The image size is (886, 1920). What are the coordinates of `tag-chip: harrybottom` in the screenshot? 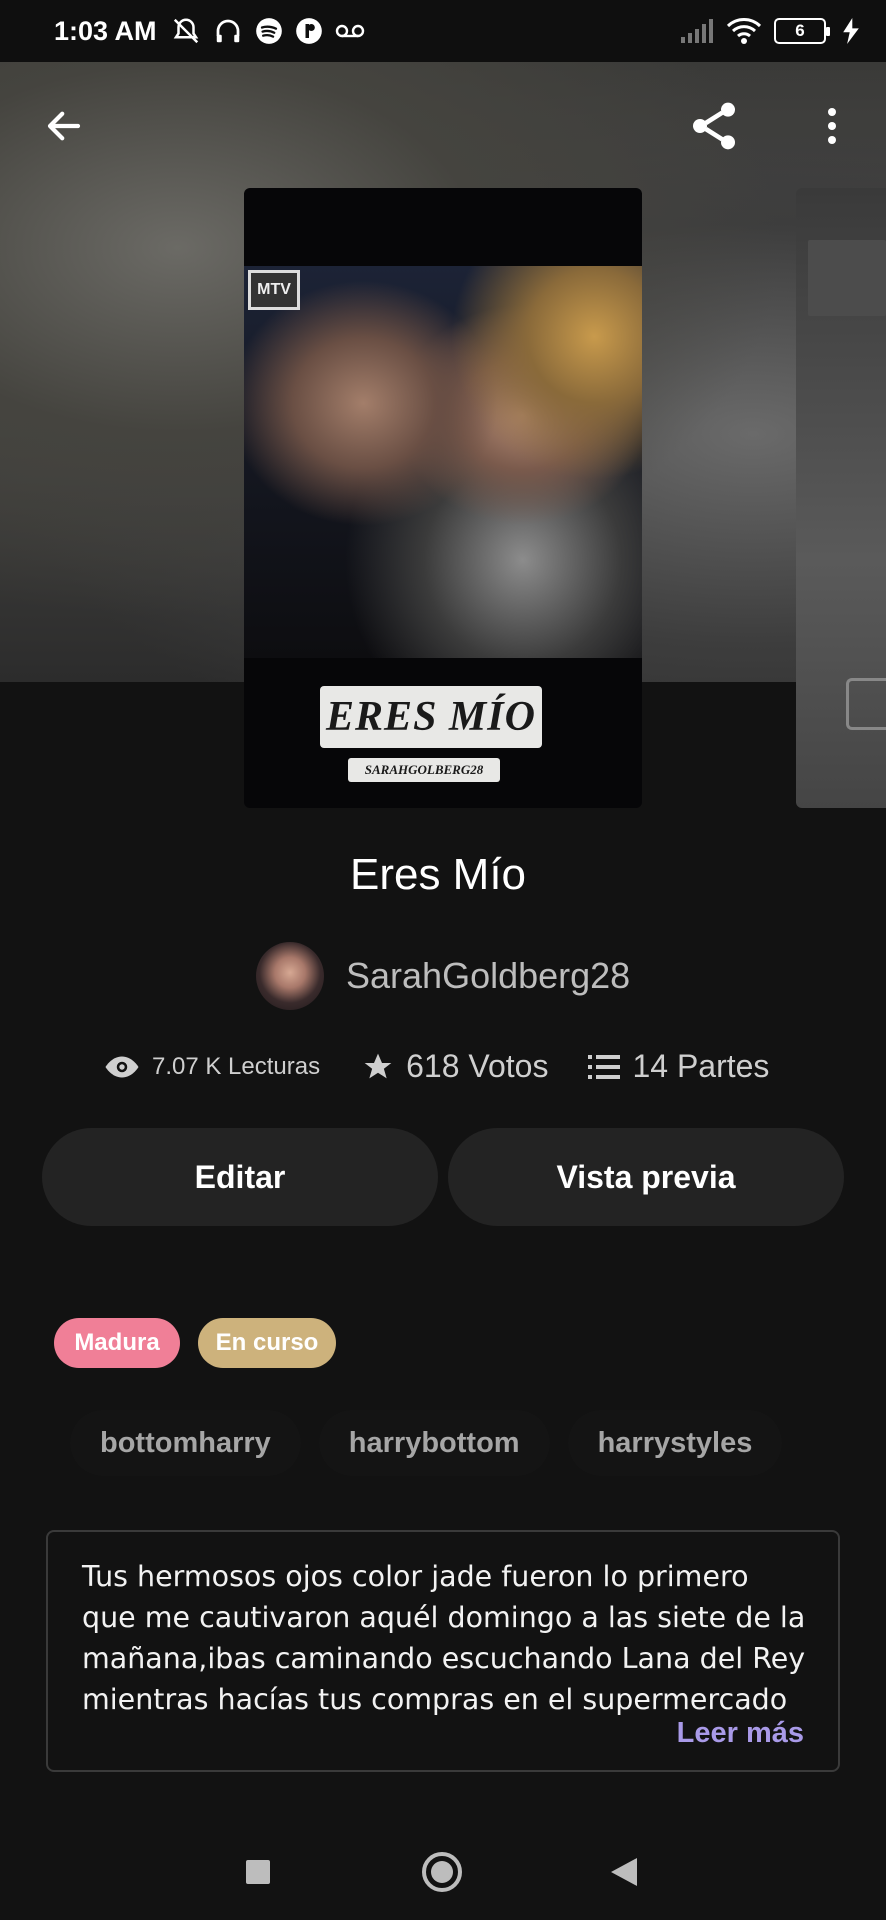 It's located at (434, 1443).